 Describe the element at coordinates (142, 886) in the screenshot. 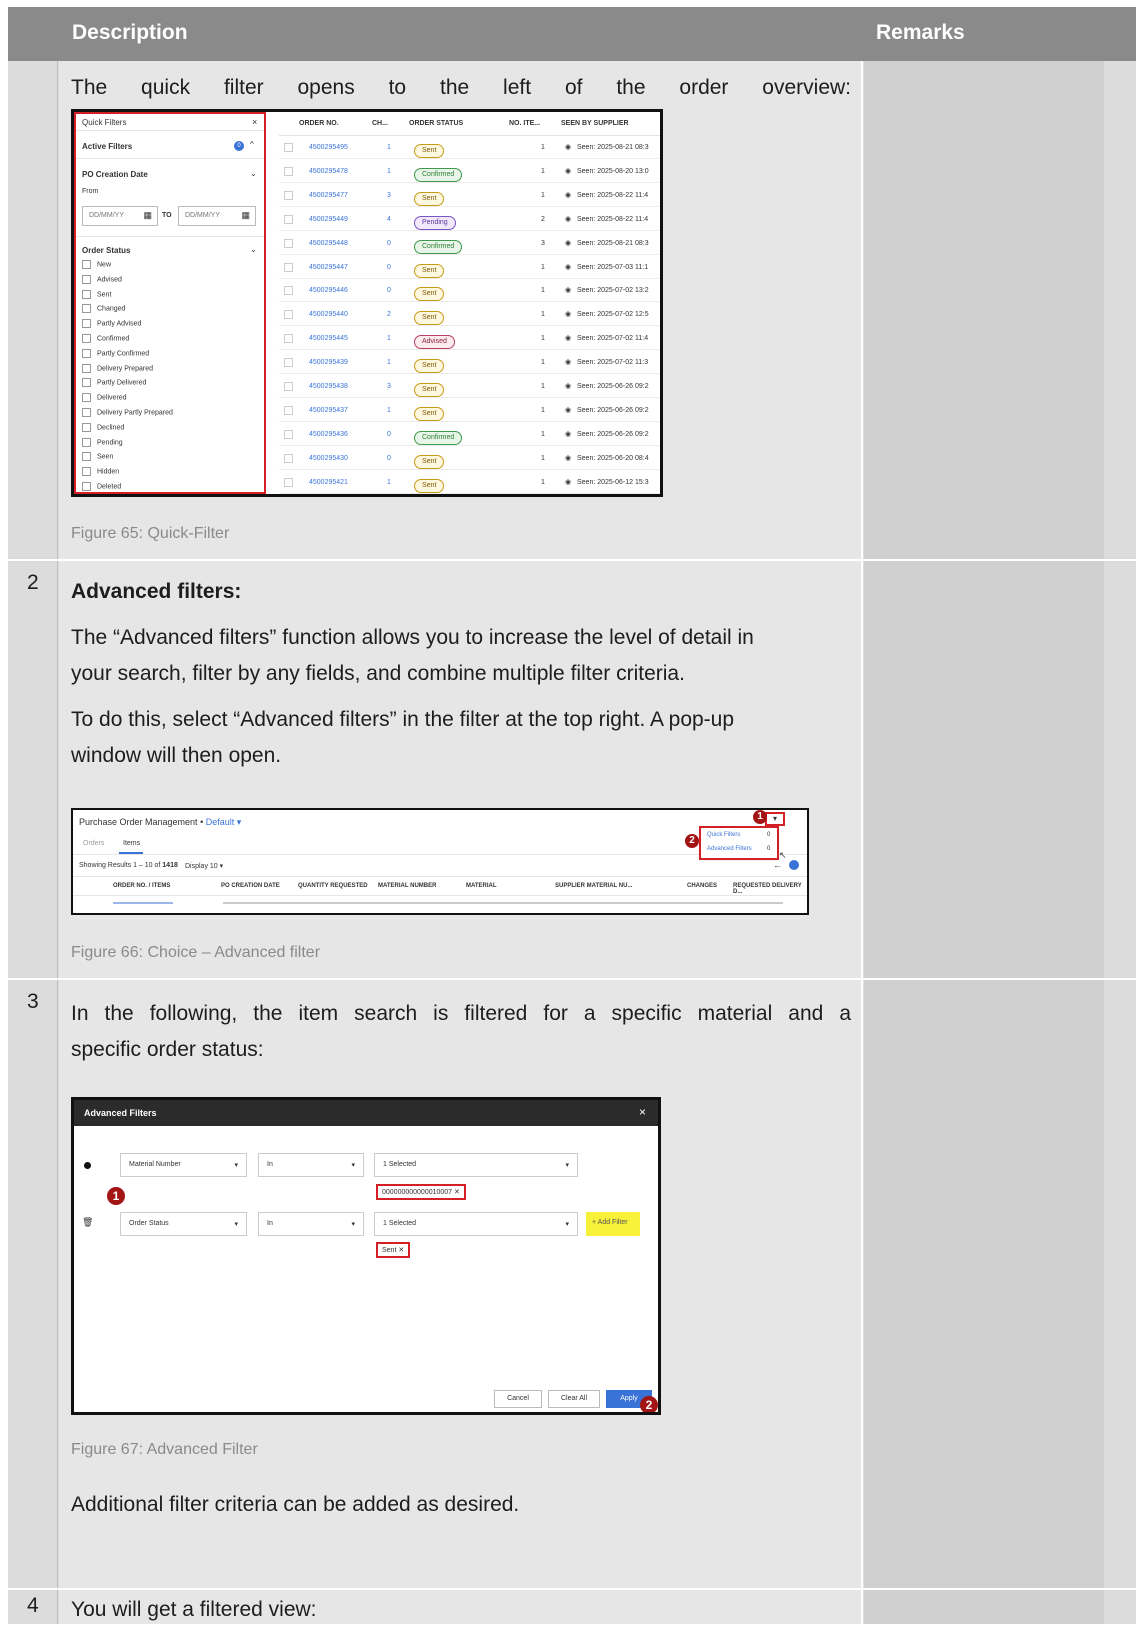

I see `col-order-items: ORDER NO. / ITEMS` at that location.